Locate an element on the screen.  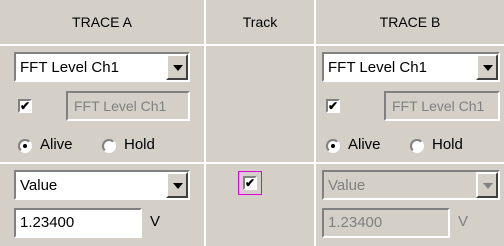
trace-b-hold-label: Hold is located at coordinates (447, 144).